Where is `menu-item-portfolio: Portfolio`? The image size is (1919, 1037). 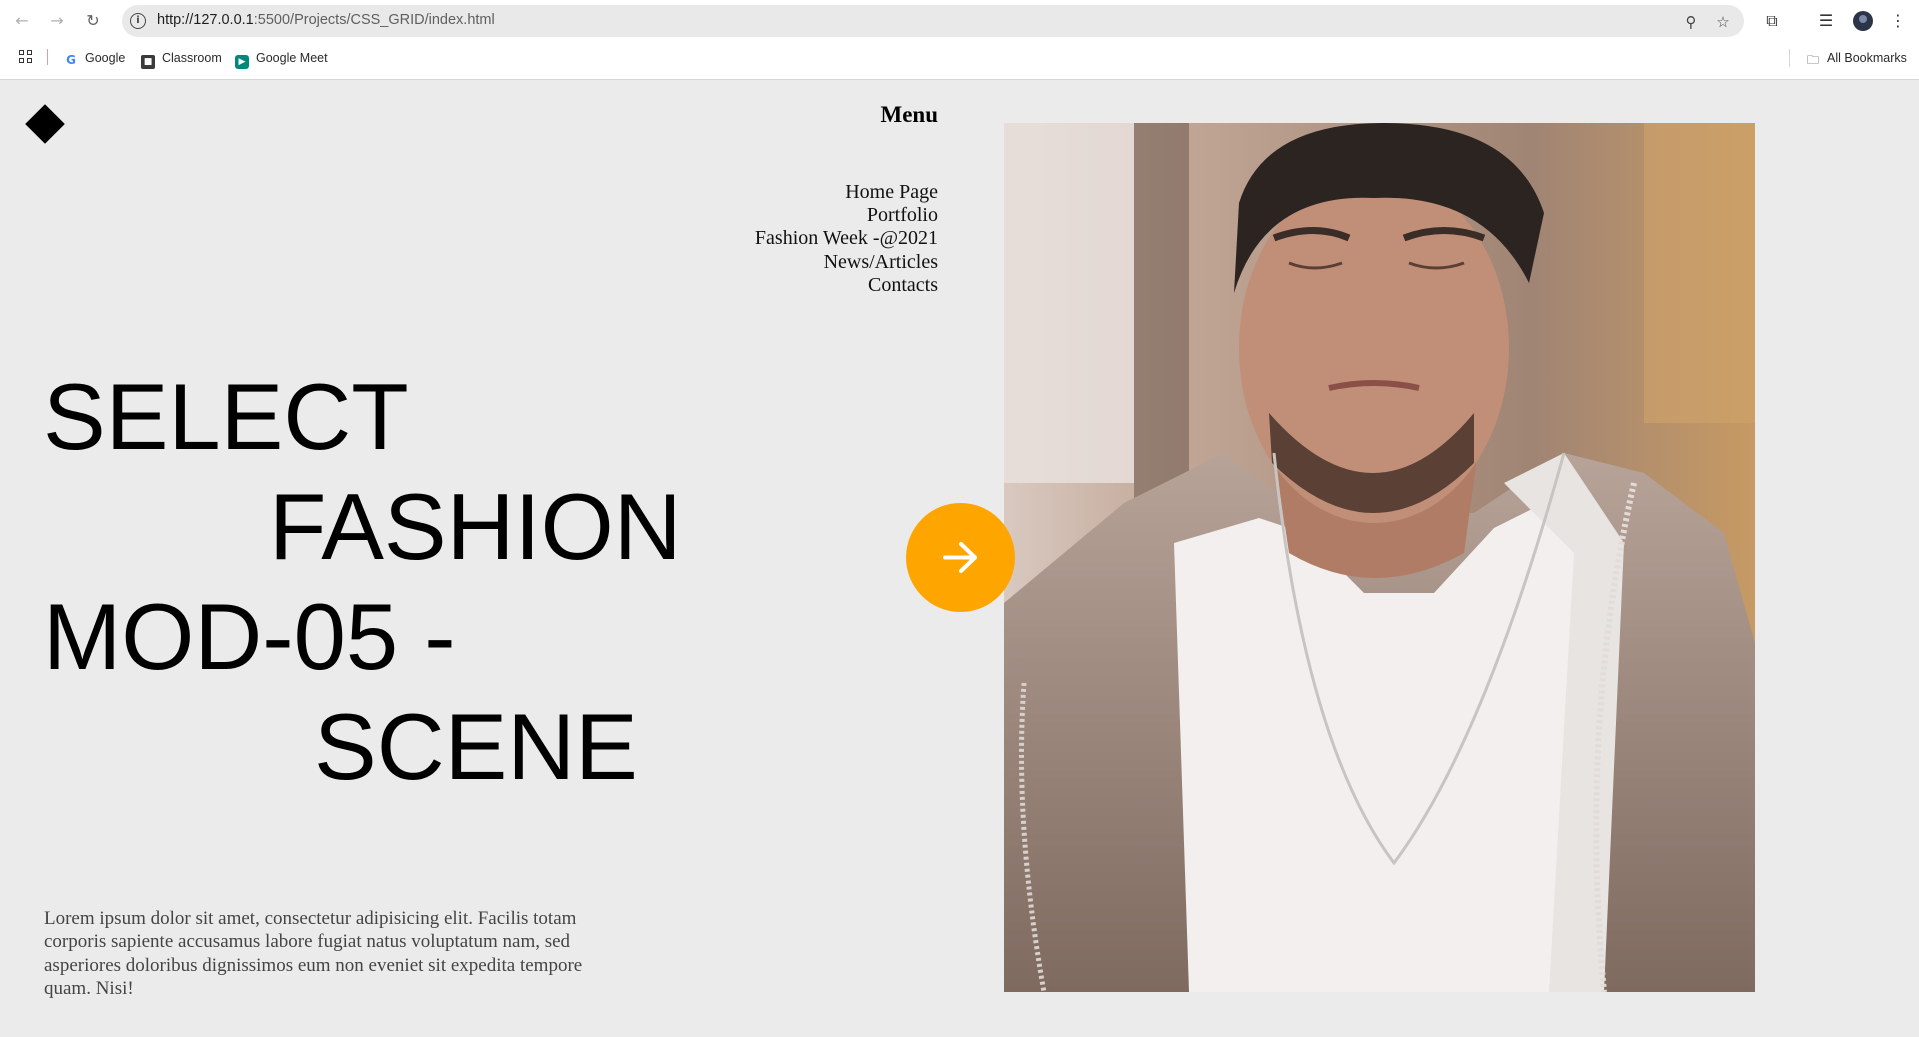
menu-item-portfolio: Portfolio is located at coordinates (846, 215).